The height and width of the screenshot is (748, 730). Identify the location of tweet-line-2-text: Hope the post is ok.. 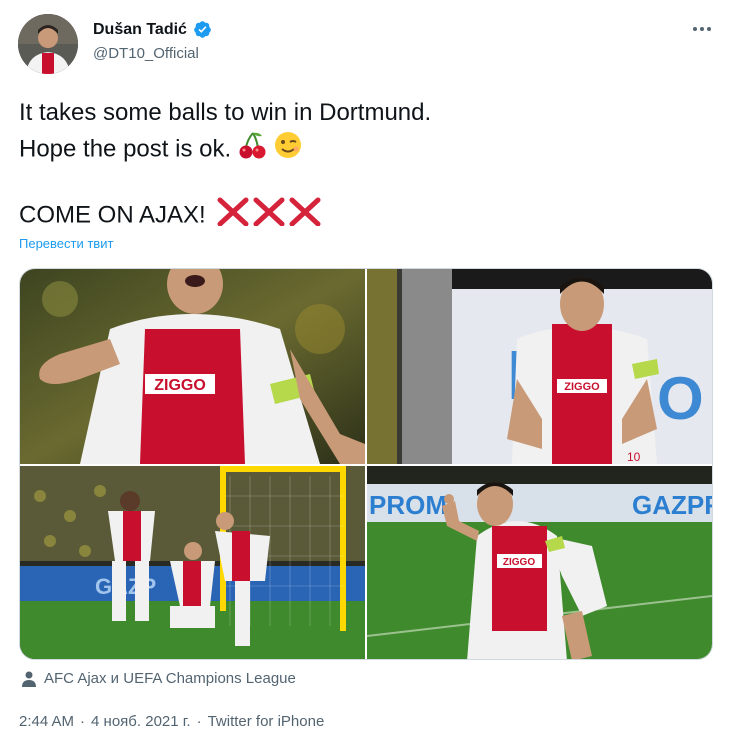
(125, 149).